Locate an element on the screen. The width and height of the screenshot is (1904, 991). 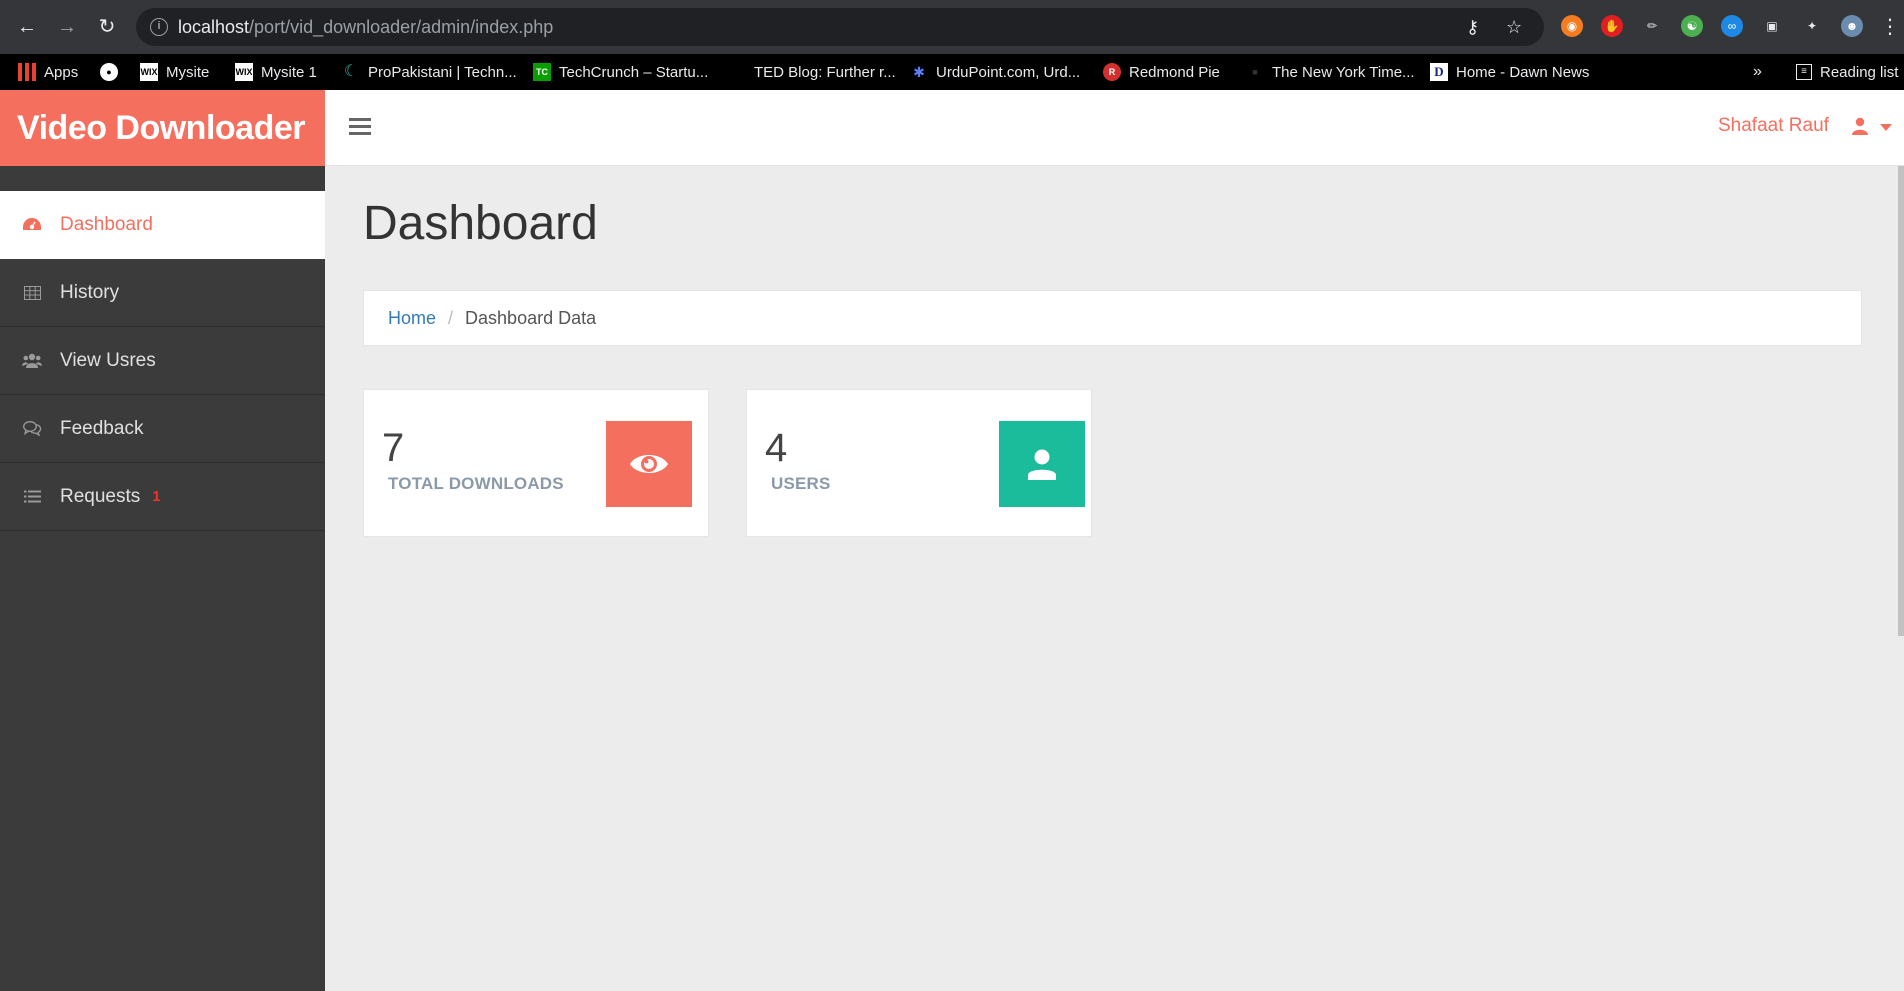
browser-menu-icon: ⋮ is located at coordinates (1890, 27).